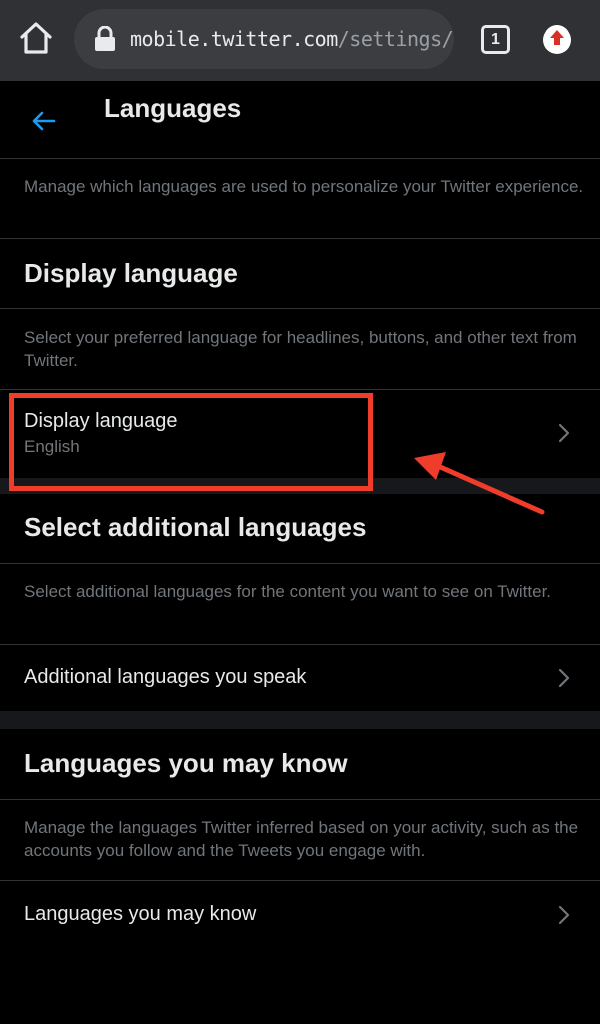  I want to click on browser-toolbar: mobile.twitter.com/settings/l 1, so click(300, 40).